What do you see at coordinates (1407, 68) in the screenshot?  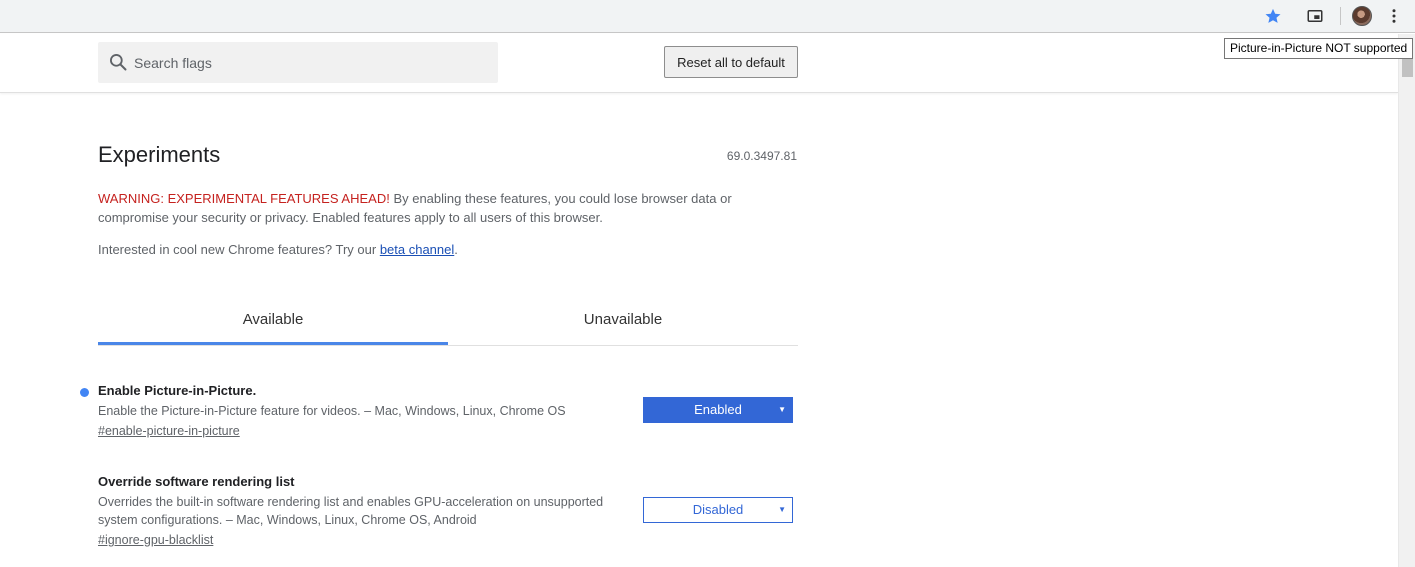 I see `scrollbar-thumb` at bounding box center [1407, 68].